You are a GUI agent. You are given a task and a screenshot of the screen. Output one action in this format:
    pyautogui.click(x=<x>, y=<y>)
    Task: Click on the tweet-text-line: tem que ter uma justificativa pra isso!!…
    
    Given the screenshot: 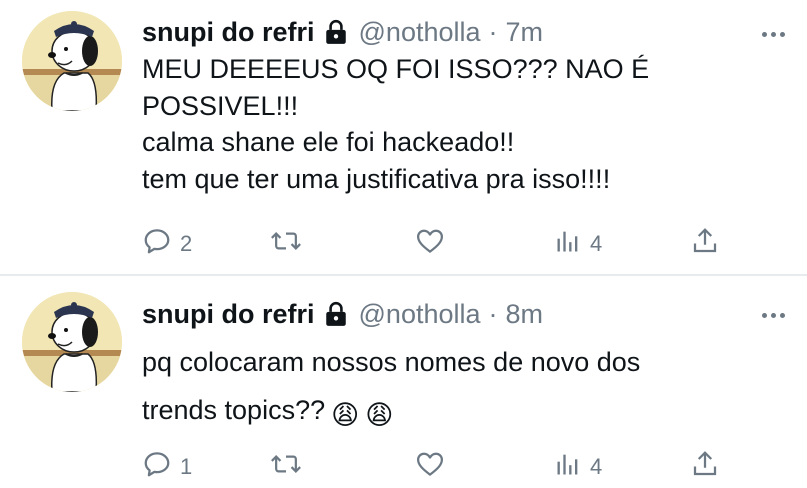 What is the action you would take?
    pyautogui.click(x=376, y=178)
    